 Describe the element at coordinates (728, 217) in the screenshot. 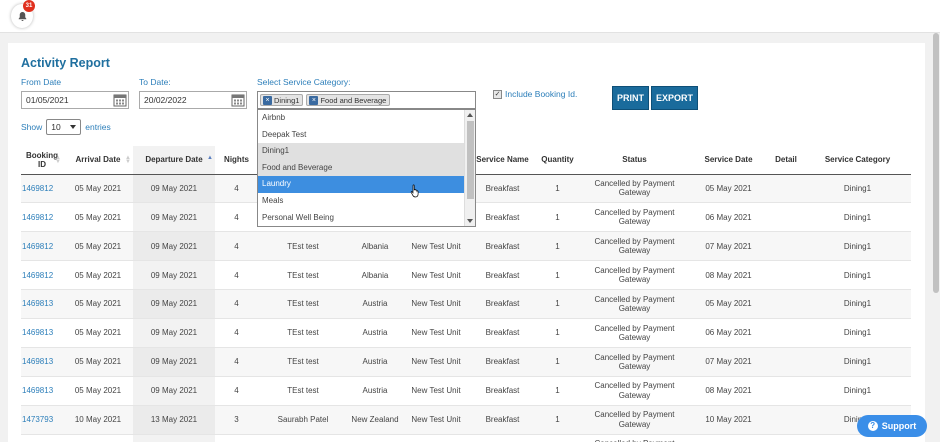

I see `cell-service-date: 06 May 2021` at that location.